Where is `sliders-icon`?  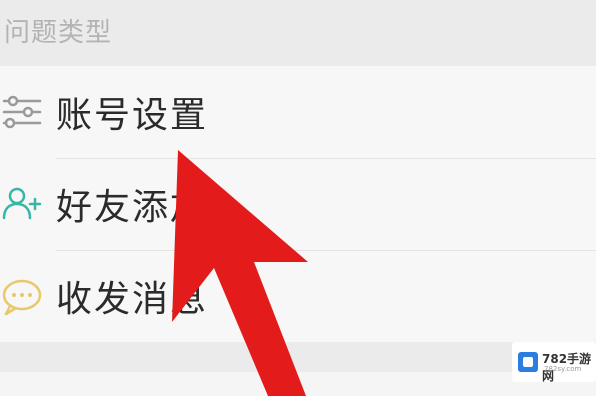 sliders-icon is located at coordinates (22, 112).